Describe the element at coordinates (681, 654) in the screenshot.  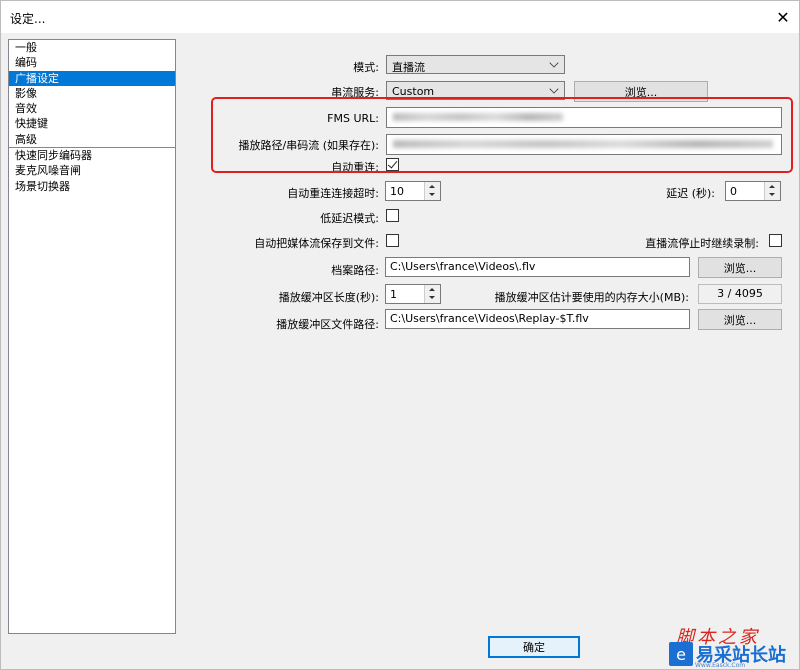
I see `site-logo-icon: e` at that location.